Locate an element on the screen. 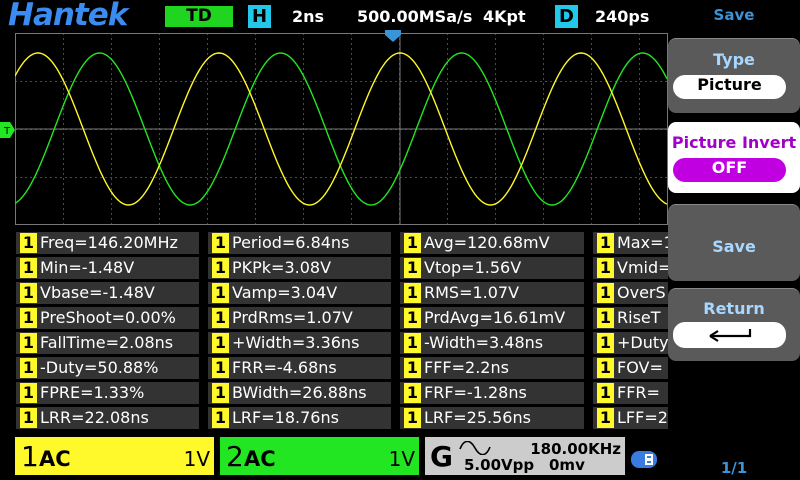  generator-offset: 0mv is located at coordinates (567, 465).